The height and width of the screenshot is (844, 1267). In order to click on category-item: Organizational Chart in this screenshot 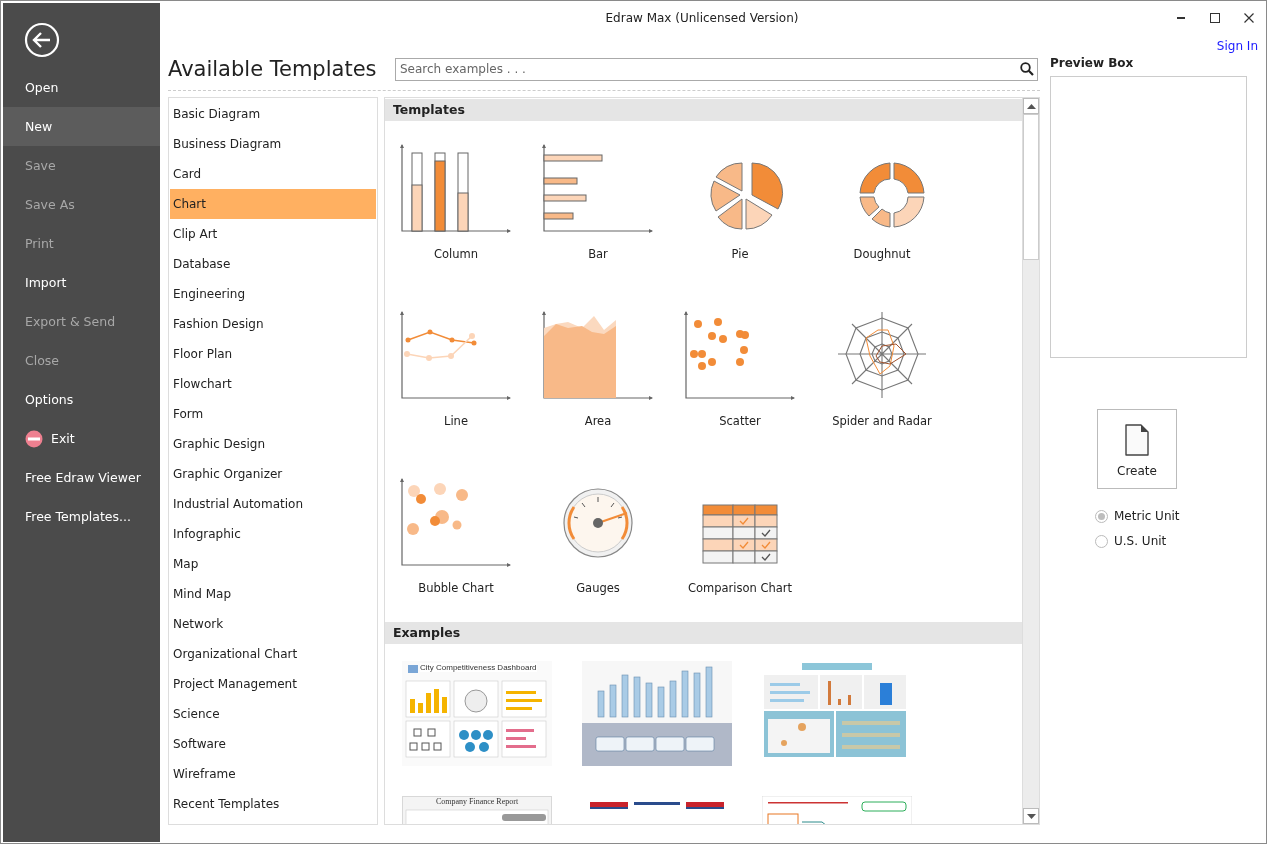, I will do `click(273, 654)`.